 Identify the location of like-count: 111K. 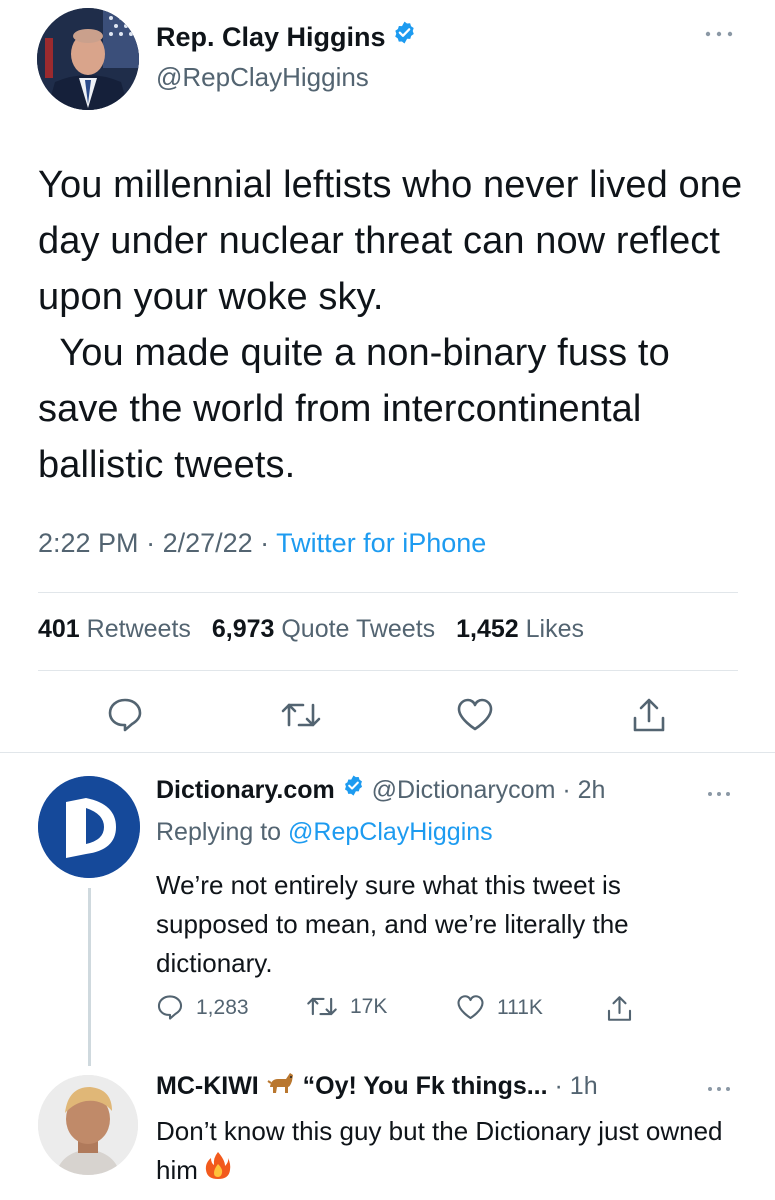
(520, 1007).